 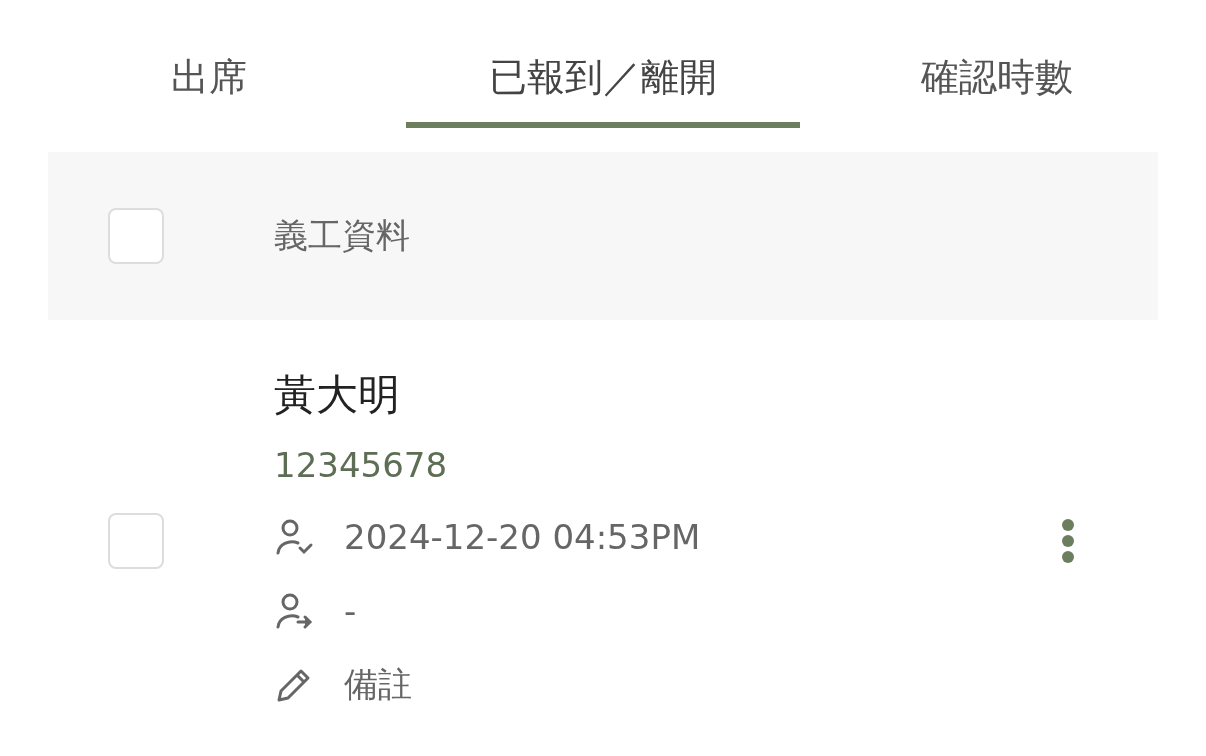 I want to click on note-link: 備註, so click(x=378, y=685).